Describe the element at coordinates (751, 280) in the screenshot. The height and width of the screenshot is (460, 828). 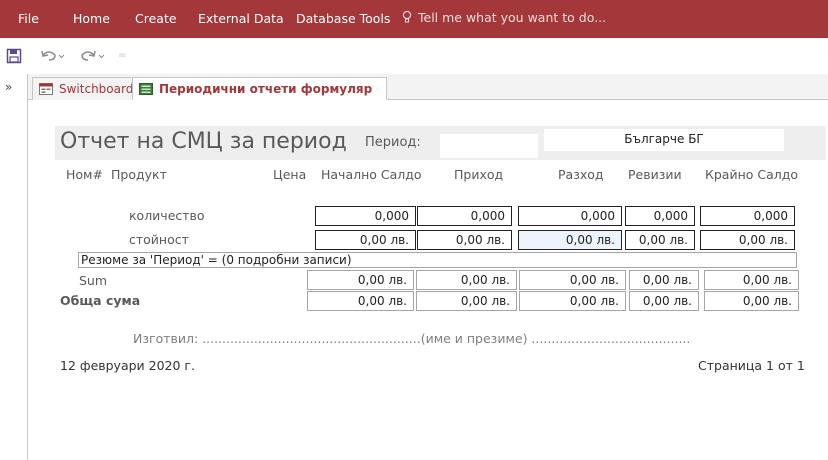
I see `sum-closing-cell: 0,00 лв.` at that location.